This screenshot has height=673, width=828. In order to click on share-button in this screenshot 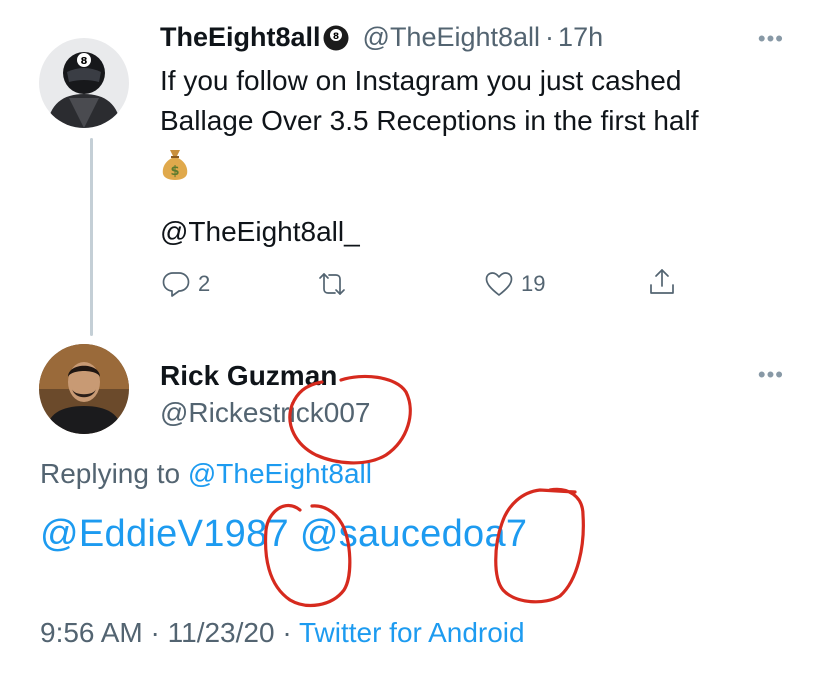, I will do `click(662, 282)`.